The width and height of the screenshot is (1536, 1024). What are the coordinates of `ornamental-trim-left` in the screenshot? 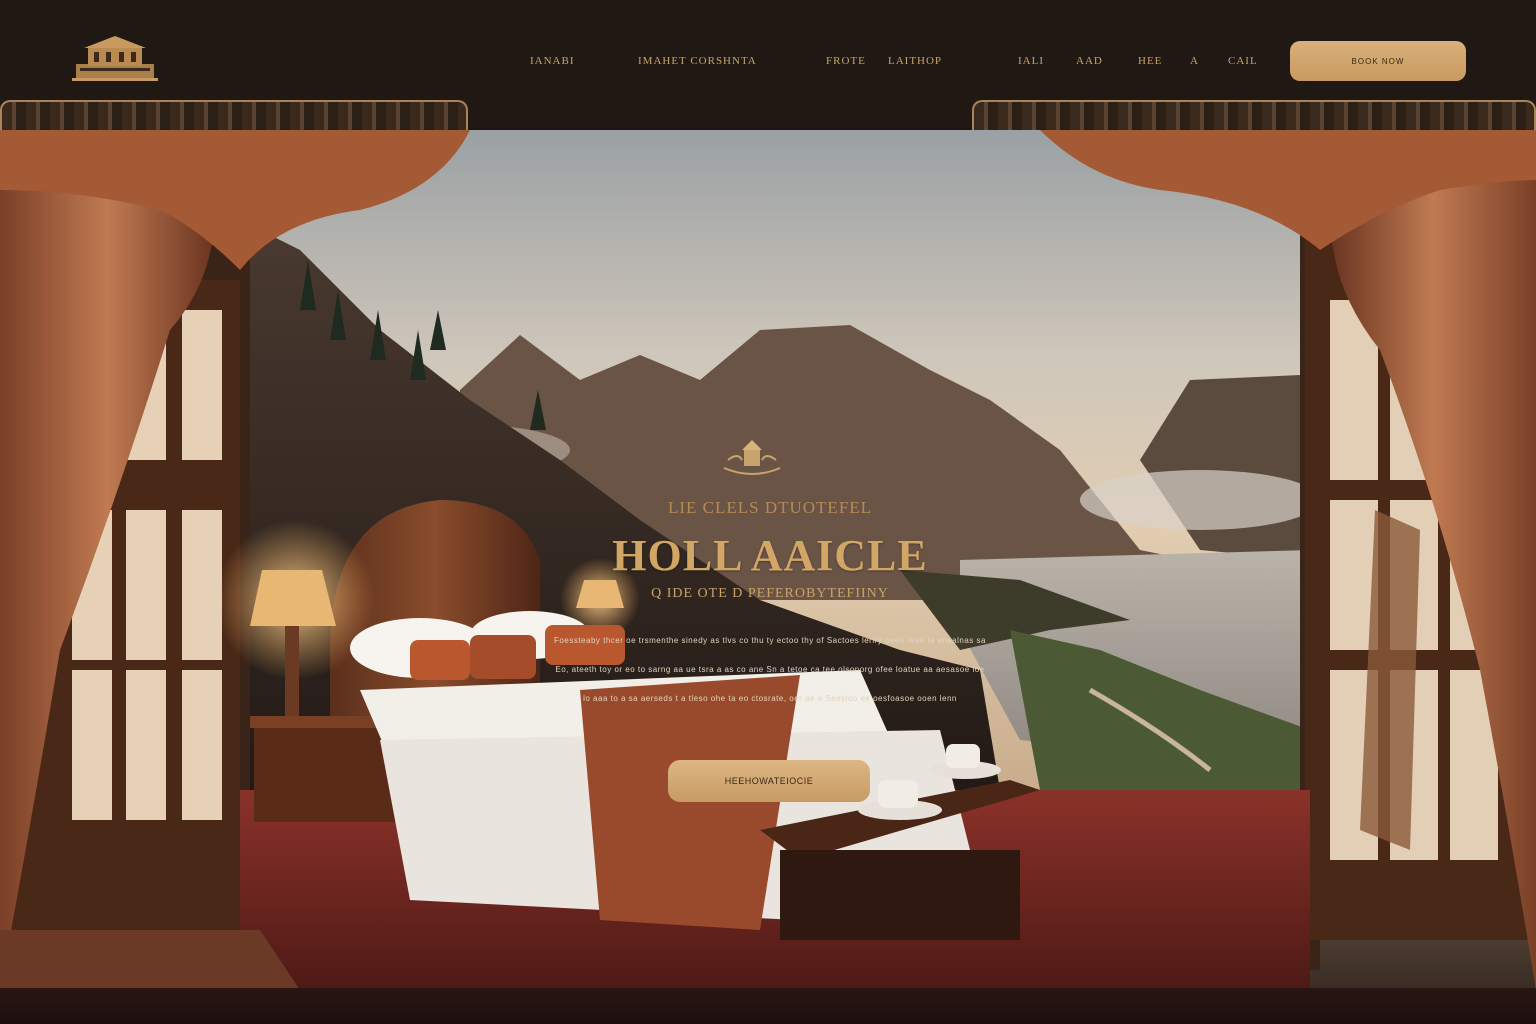 It's located at (234, 116).